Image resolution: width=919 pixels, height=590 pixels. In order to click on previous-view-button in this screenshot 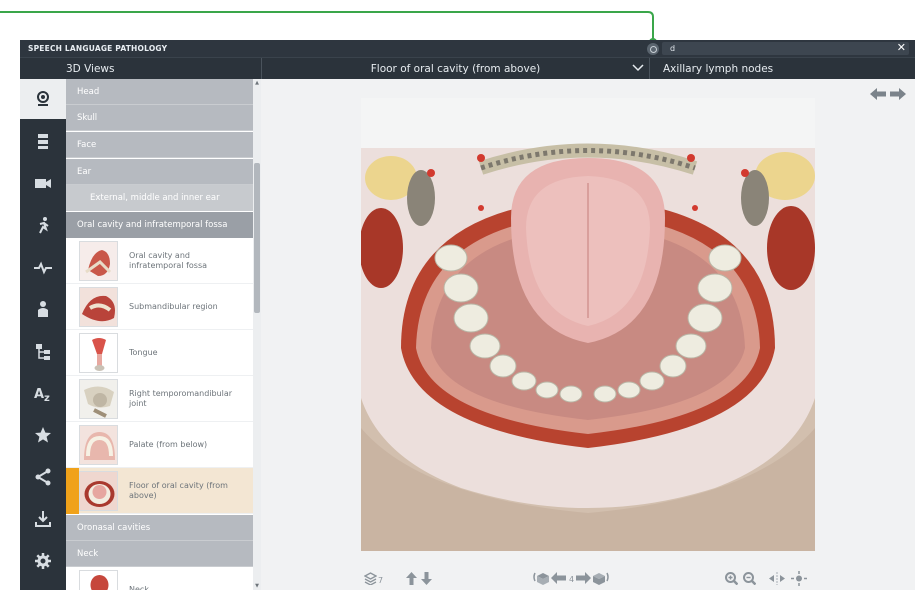, I will do `click(558, 578)`.